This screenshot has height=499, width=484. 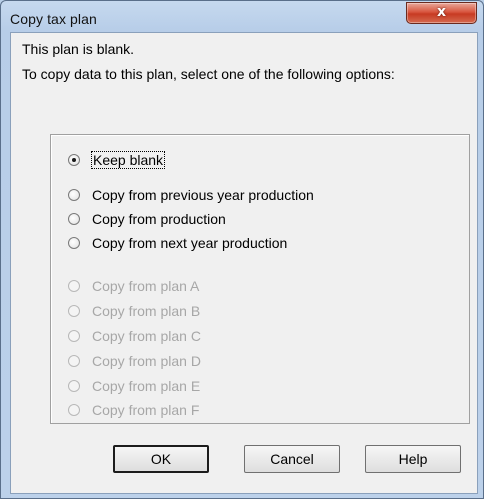 I want to click on close-button: x, so click(x=441, y=13).